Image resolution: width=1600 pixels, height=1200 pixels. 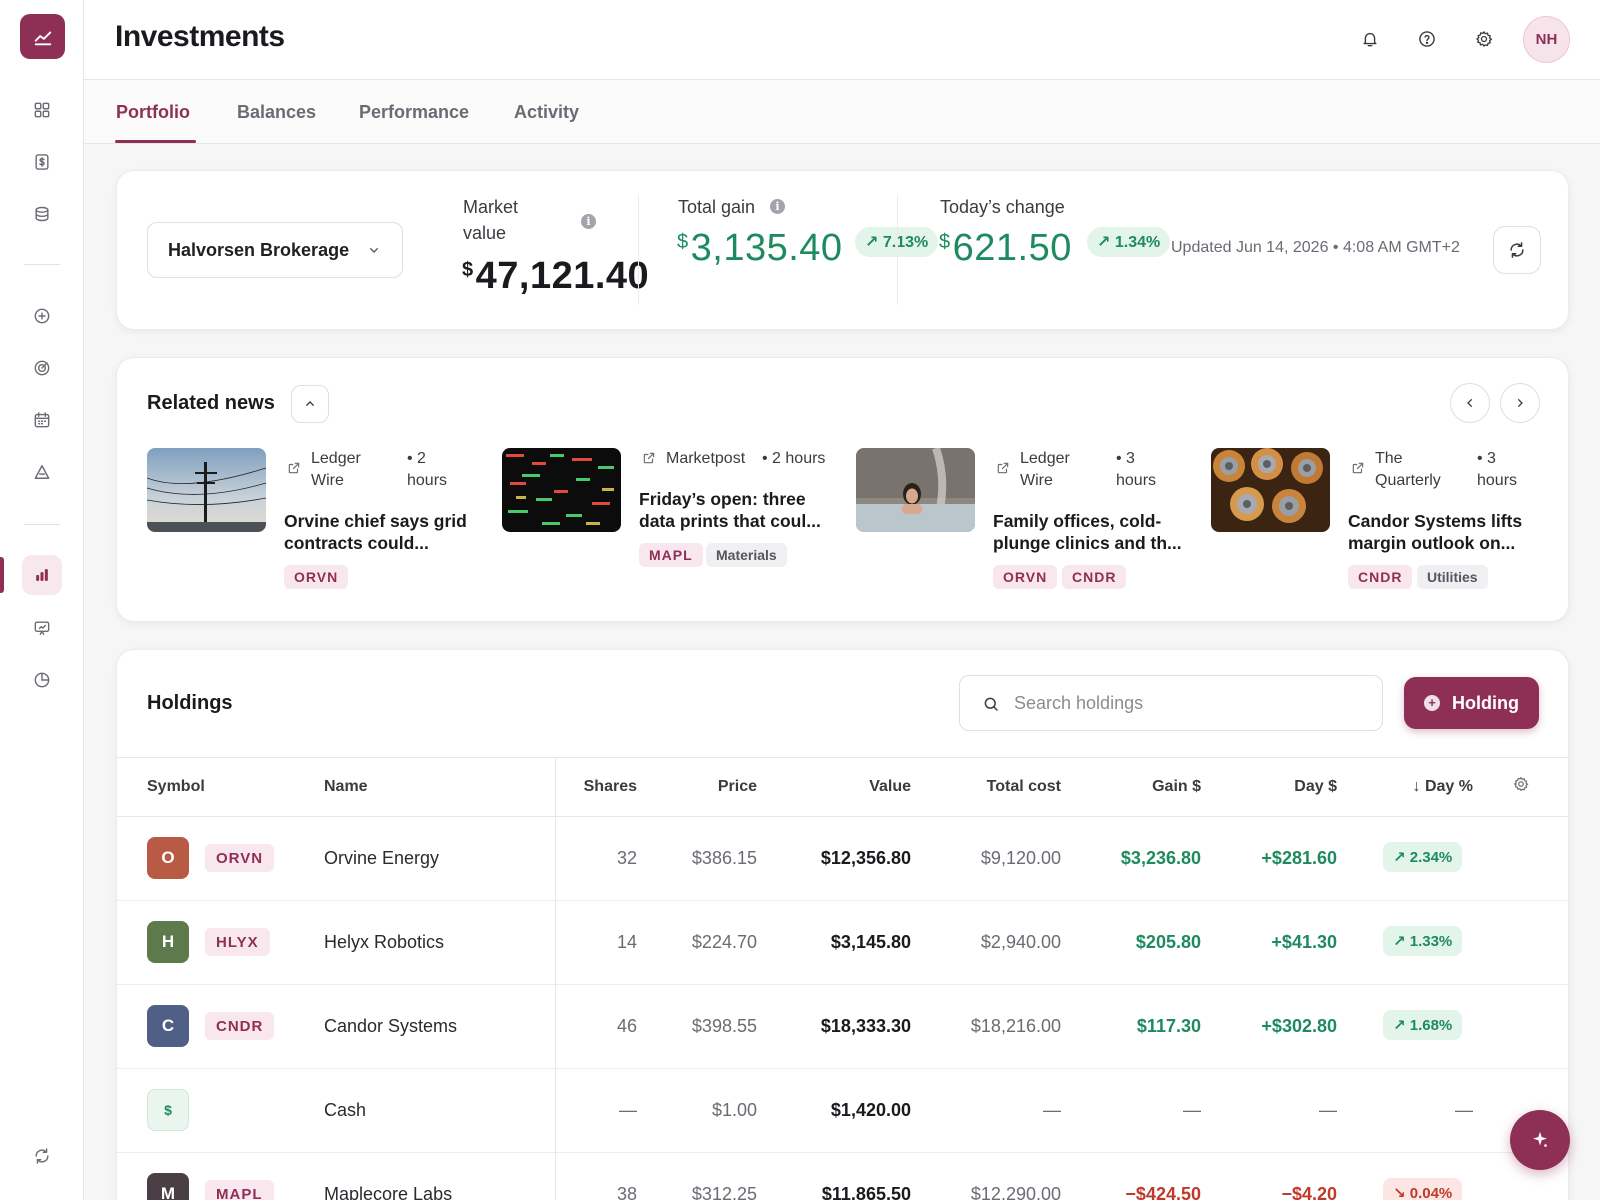 What do you see at coordinates (859, 787) in the screenshot?
I see `column-header-value: Value` at bounding box center [859, 787].